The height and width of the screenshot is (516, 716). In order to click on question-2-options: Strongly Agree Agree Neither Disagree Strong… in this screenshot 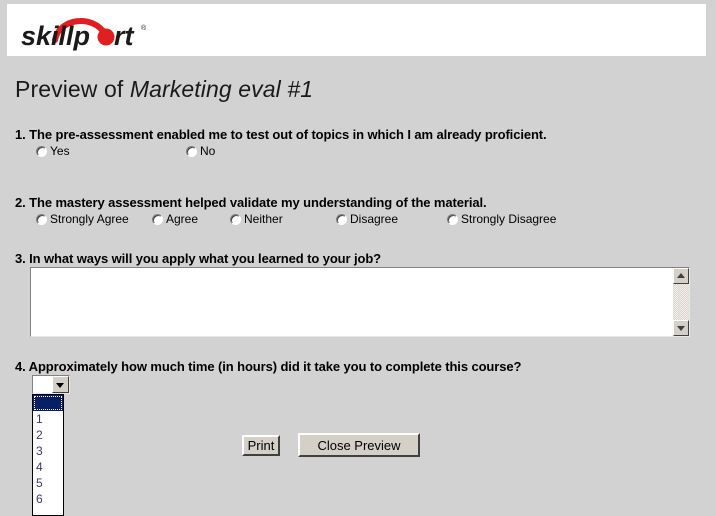, I will do `click(296, 219)`.